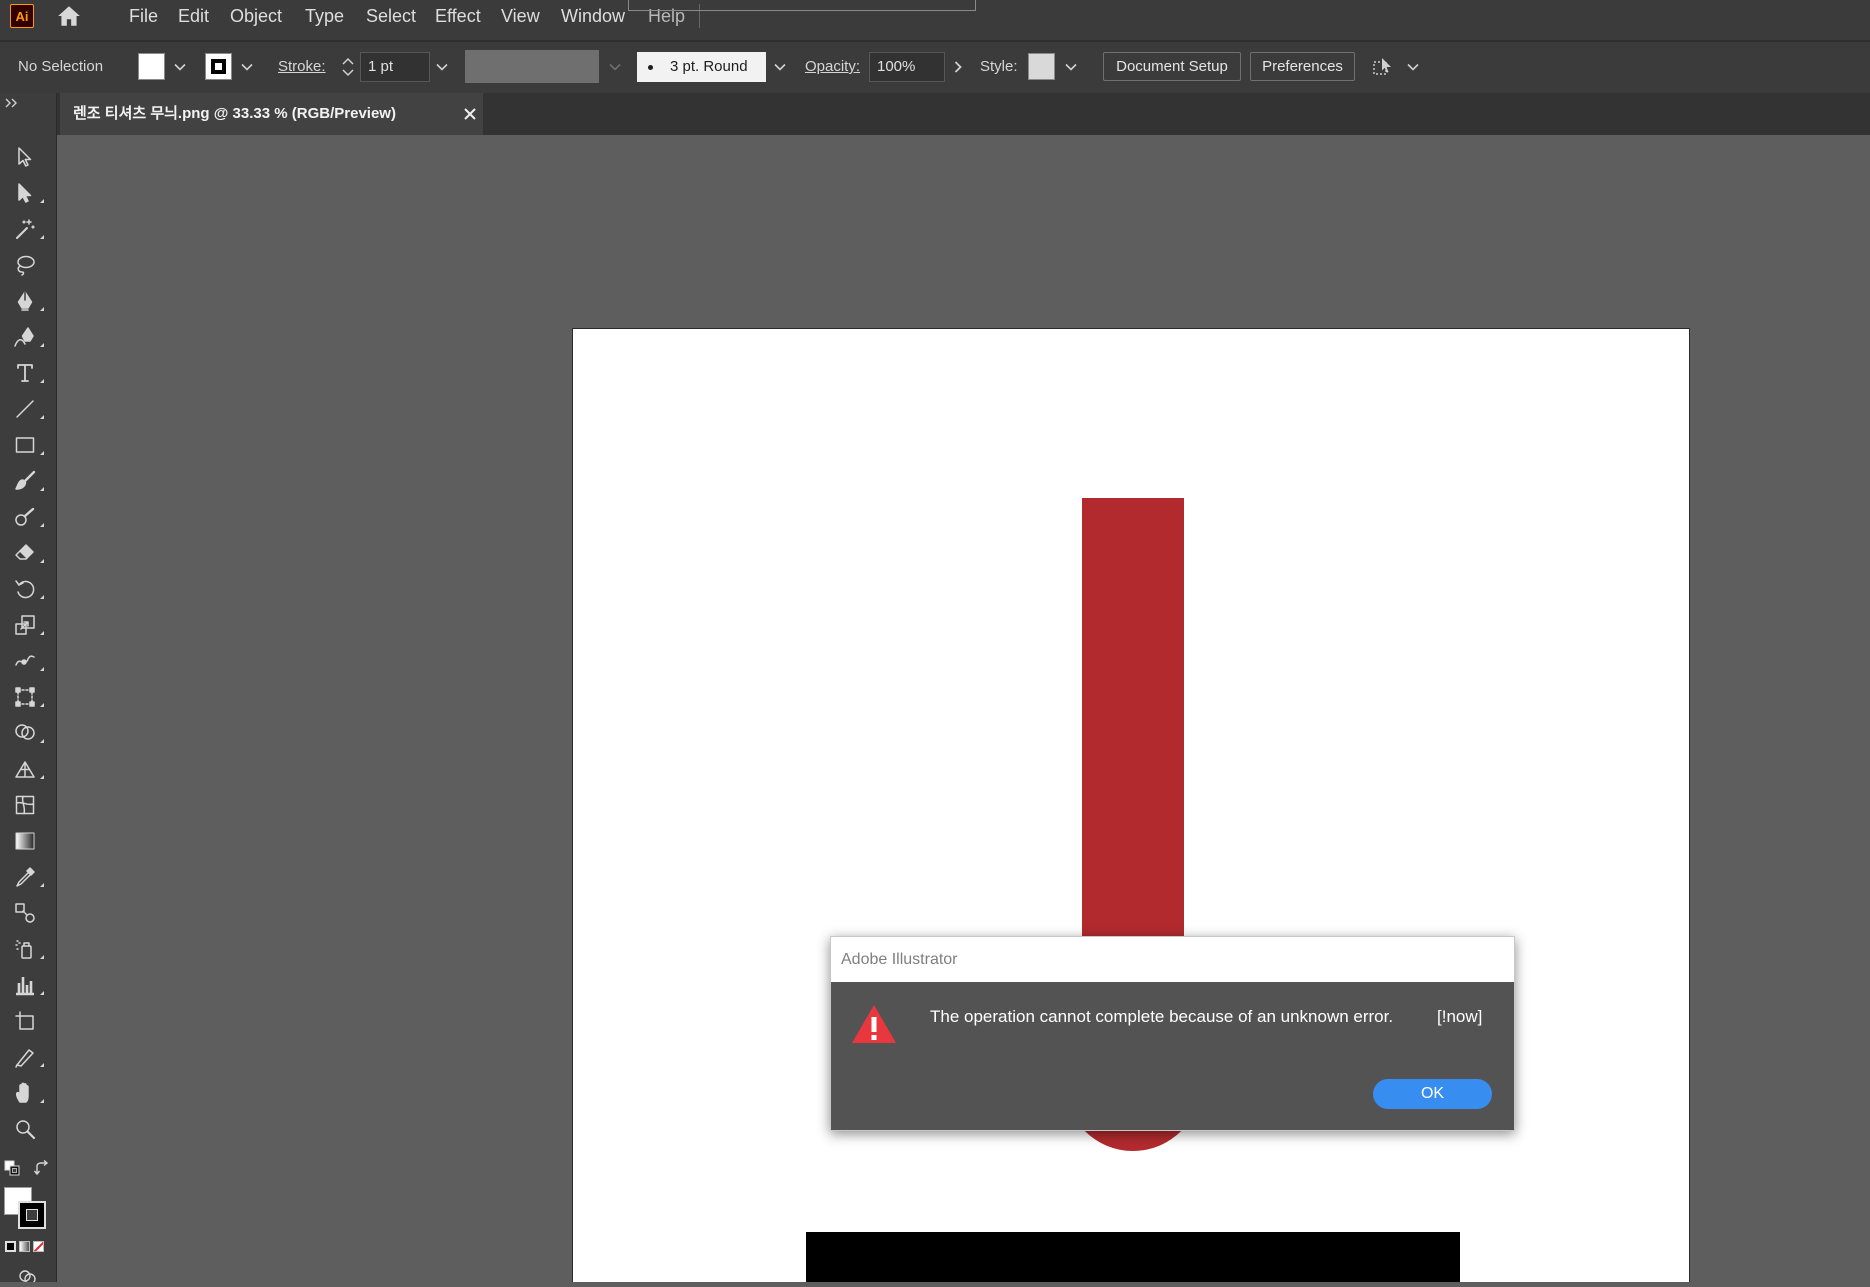 Image resolution: width=1870 pixels, height=1287 pixels. What do you see at coordinates (1302, 66) in the screenshot?
I see `preferences-button: Preferences` at bounding box center [1302, 66].